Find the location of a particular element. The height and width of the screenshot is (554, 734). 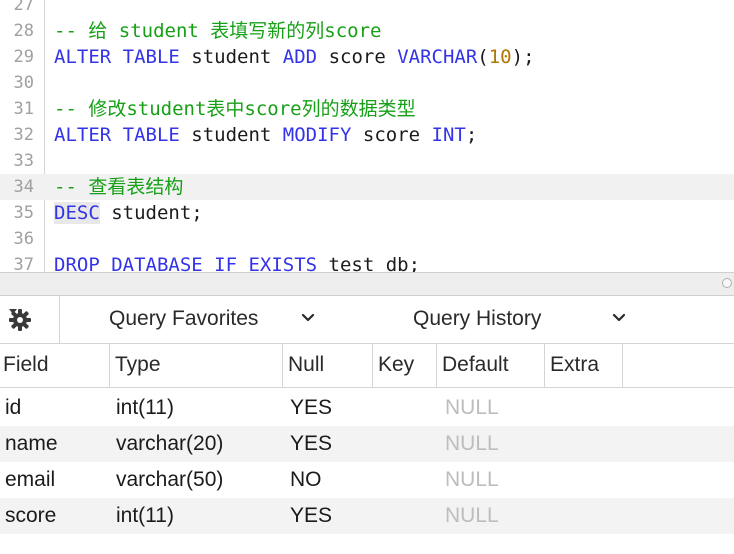

sql-text: ); is located at coordinates (523, 57).